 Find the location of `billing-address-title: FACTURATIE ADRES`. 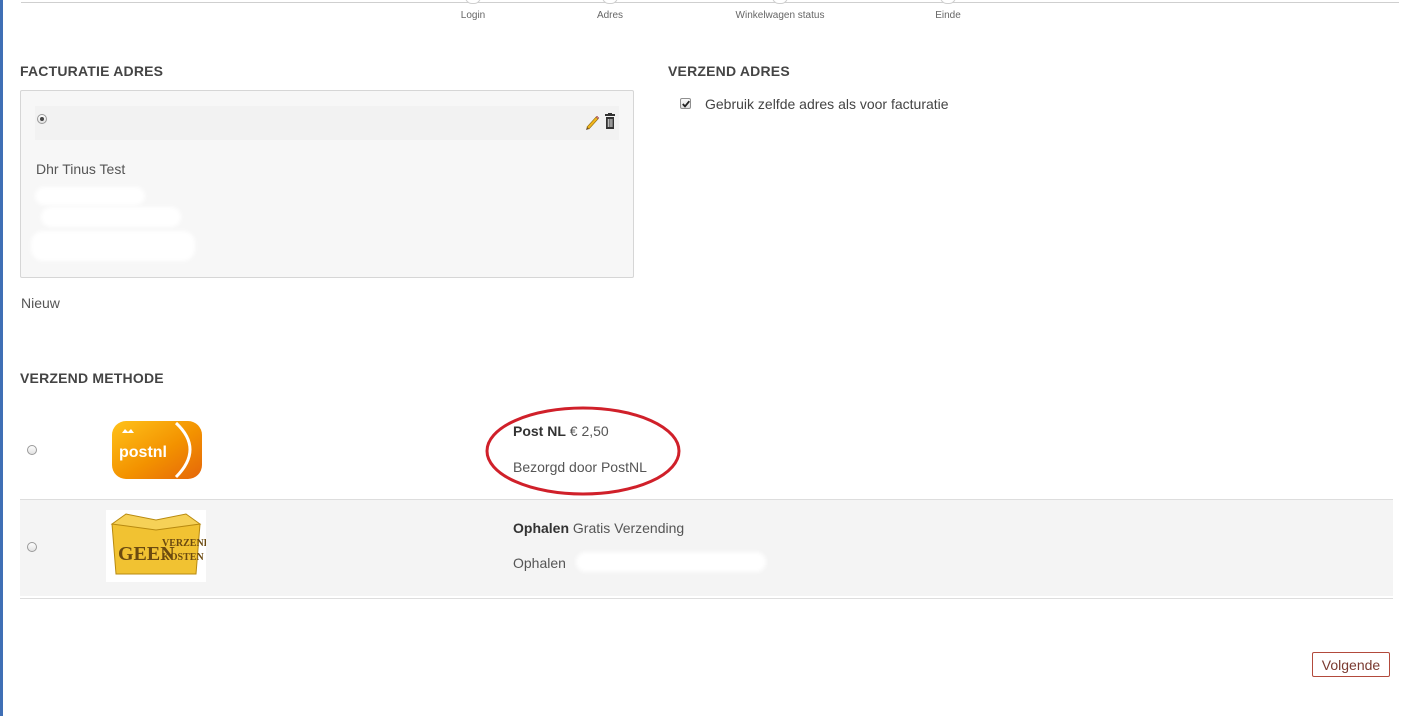

billing-address-title: FACTURATIE ADRES is located at coordinates (92, 71).